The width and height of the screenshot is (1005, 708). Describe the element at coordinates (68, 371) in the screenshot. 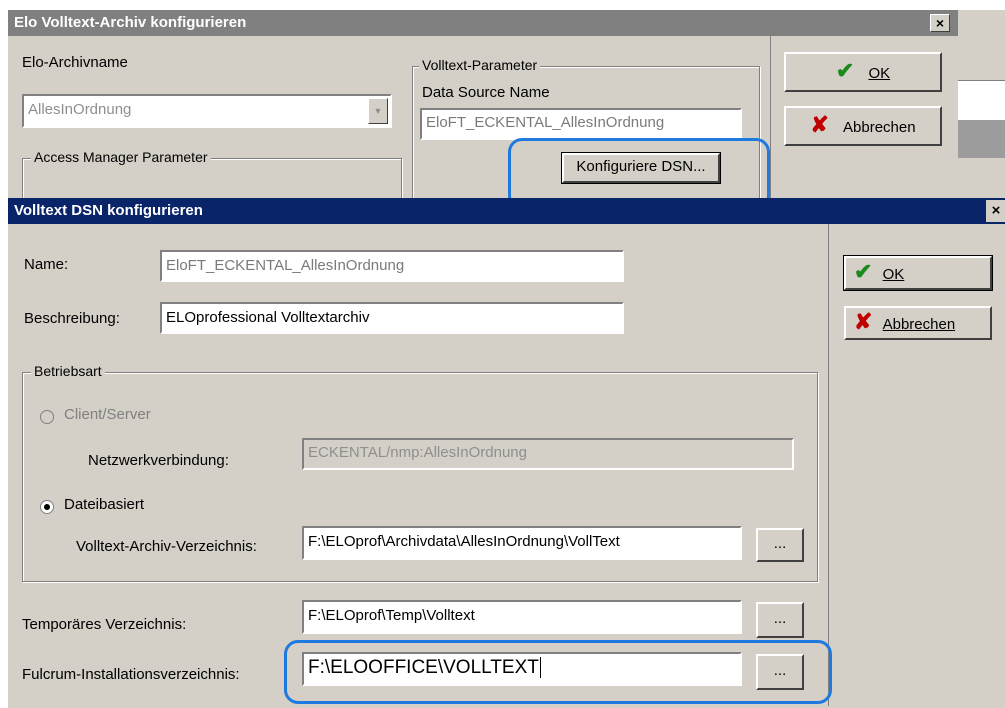

I see `betriebsart-label: Betriebsart` at that location.